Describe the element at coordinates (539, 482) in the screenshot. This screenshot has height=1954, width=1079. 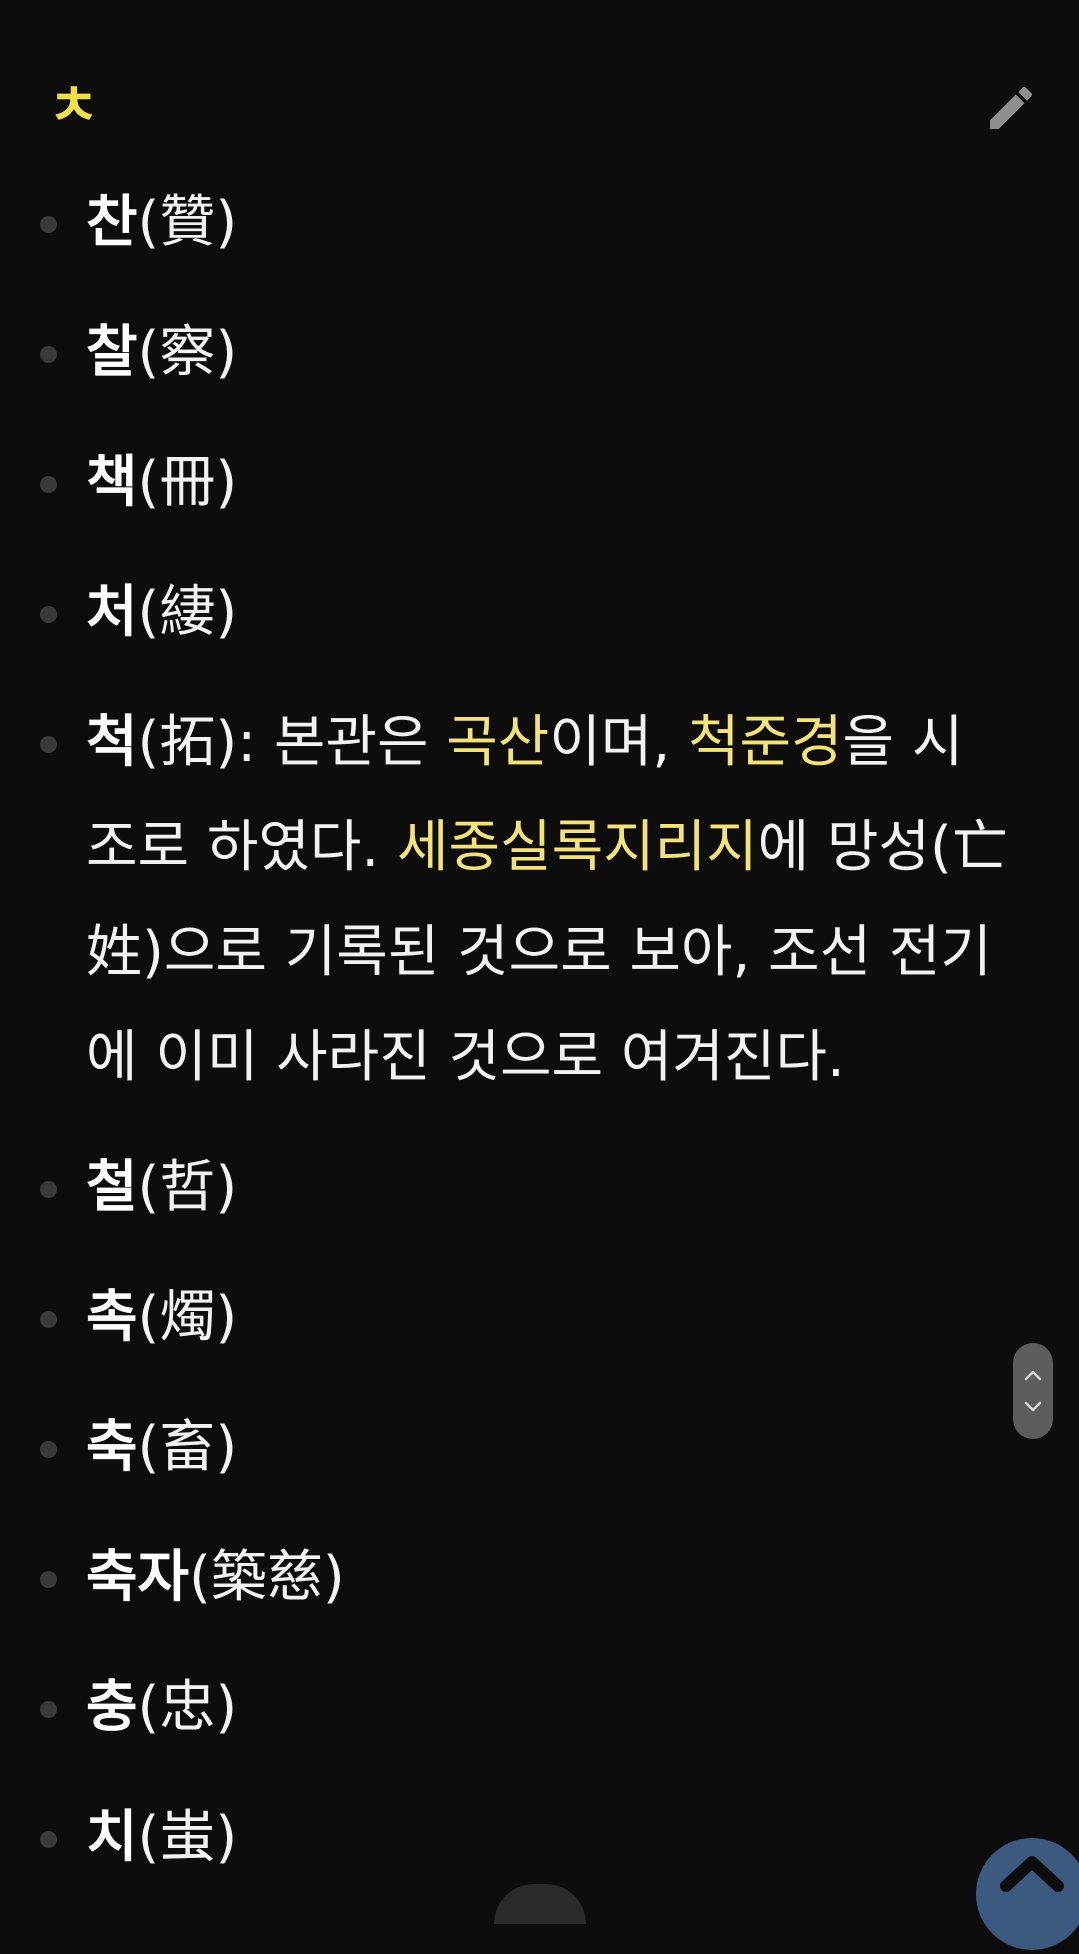
I see `list-item: 책(冊)` at that location.